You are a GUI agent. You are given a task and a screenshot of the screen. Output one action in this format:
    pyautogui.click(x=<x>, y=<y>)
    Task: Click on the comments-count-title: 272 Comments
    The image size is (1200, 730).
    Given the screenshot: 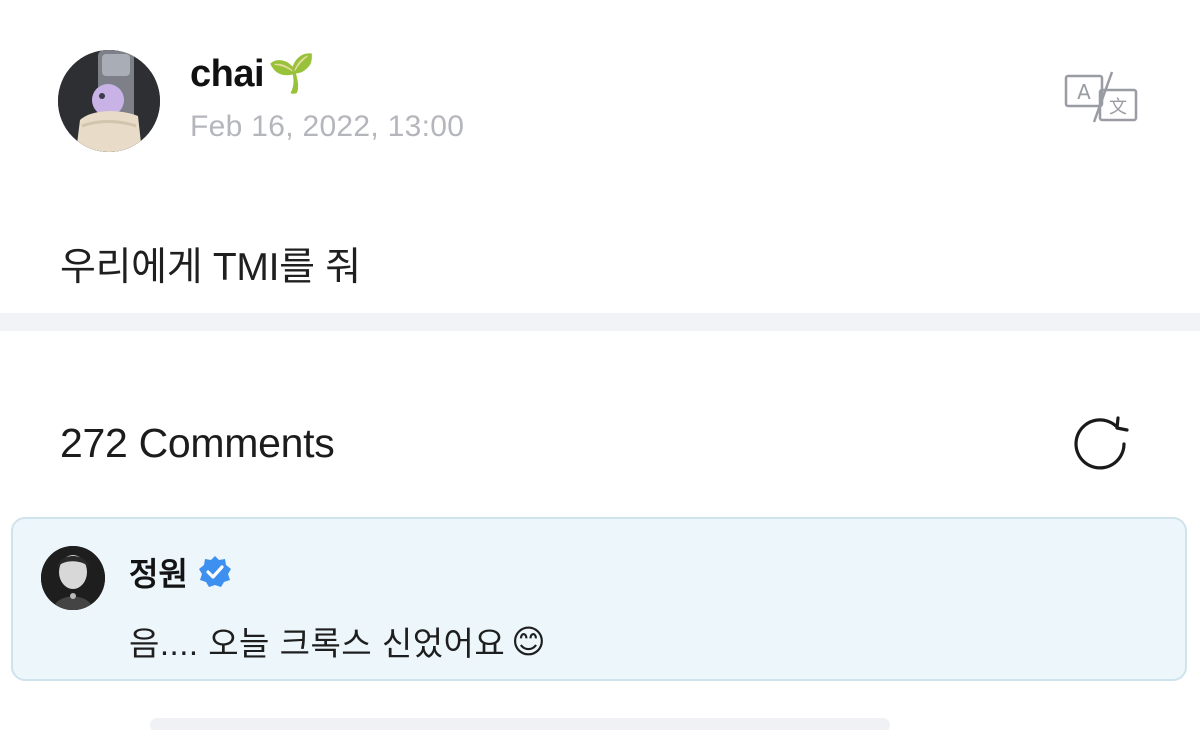 What is the action you would take?
    pyautogui.click(x=197, y=443)
    